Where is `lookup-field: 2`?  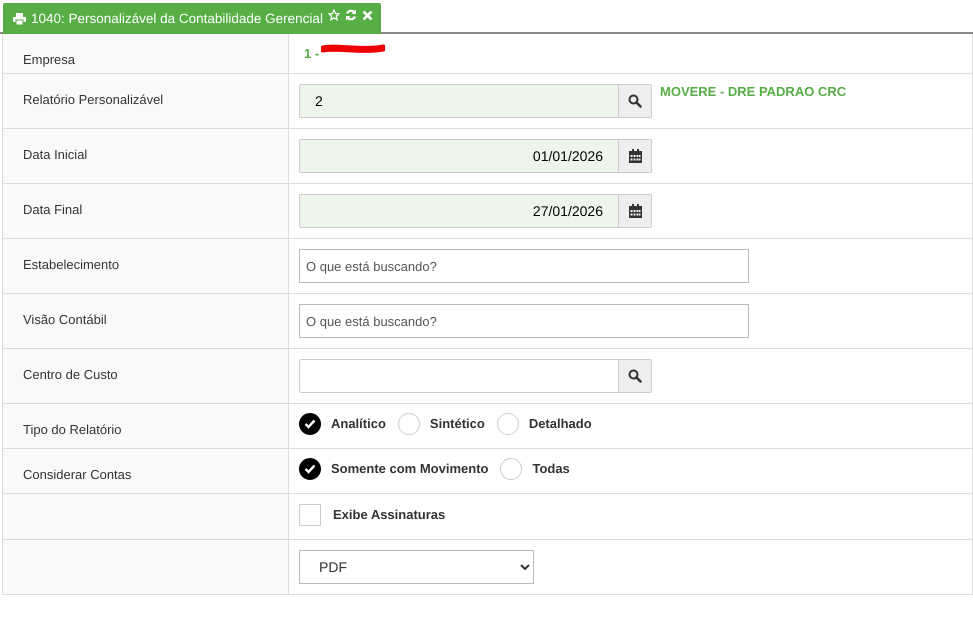 lookup-field: 2 is located at coordinates (459, 101).